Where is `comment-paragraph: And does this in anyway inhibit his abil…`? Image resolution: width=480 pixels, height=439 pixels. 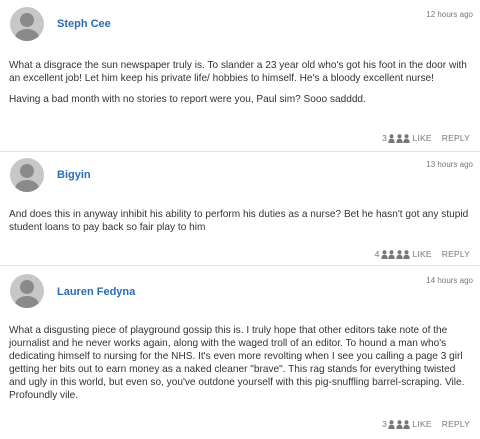 comment-paragraph: And does this in anyway inhibit his abil… is located at coordinates (239, 221).